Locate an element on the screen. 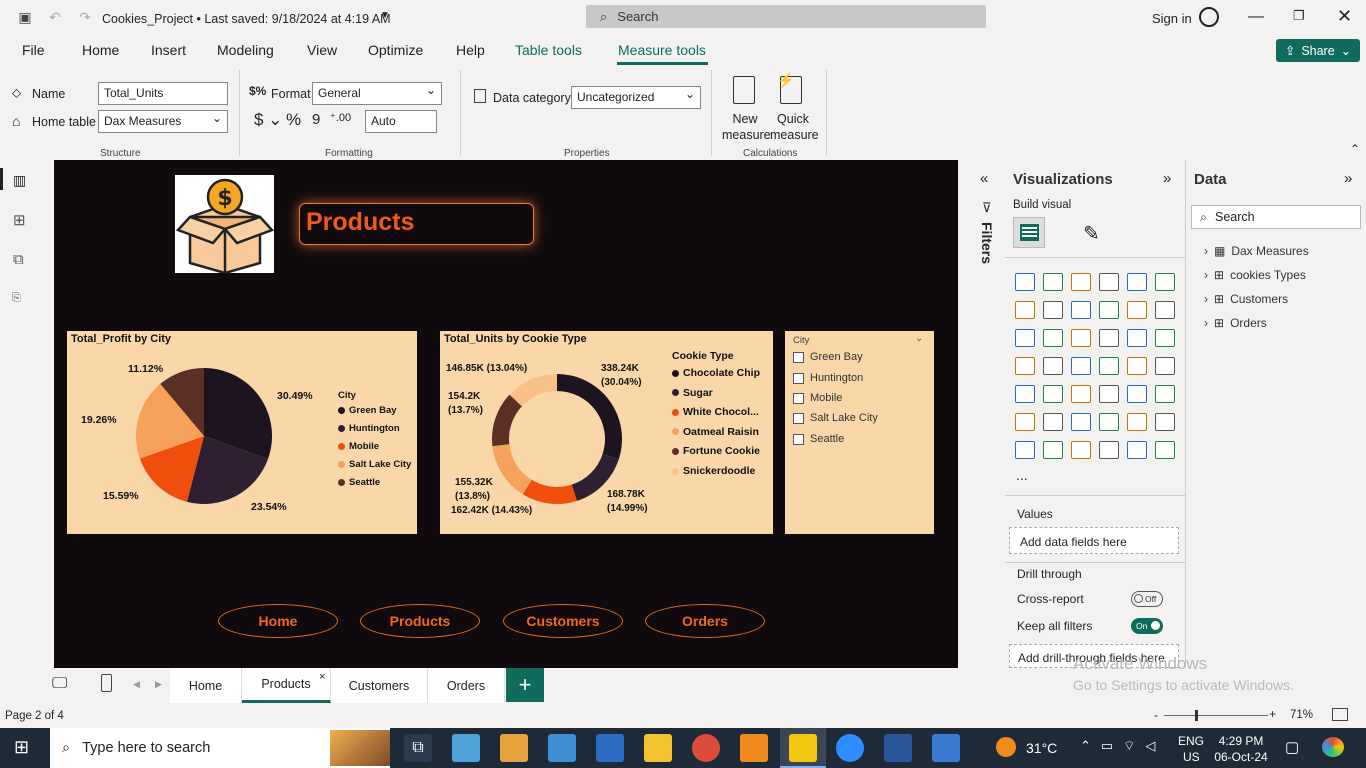  mobile-layout-icon is located at coordinates (106, 683).